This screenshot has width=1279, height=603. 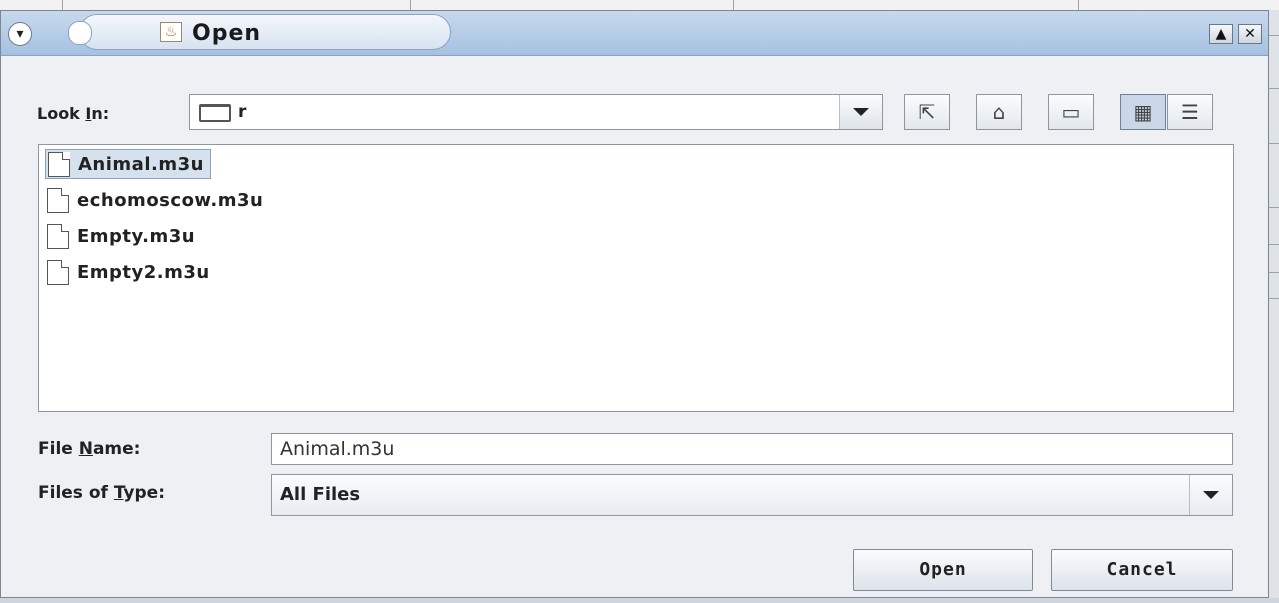 What do you see at coordinates (639, 600) in the screenshot?
I see `background-window-bottom` at bounding box center [639, 600].